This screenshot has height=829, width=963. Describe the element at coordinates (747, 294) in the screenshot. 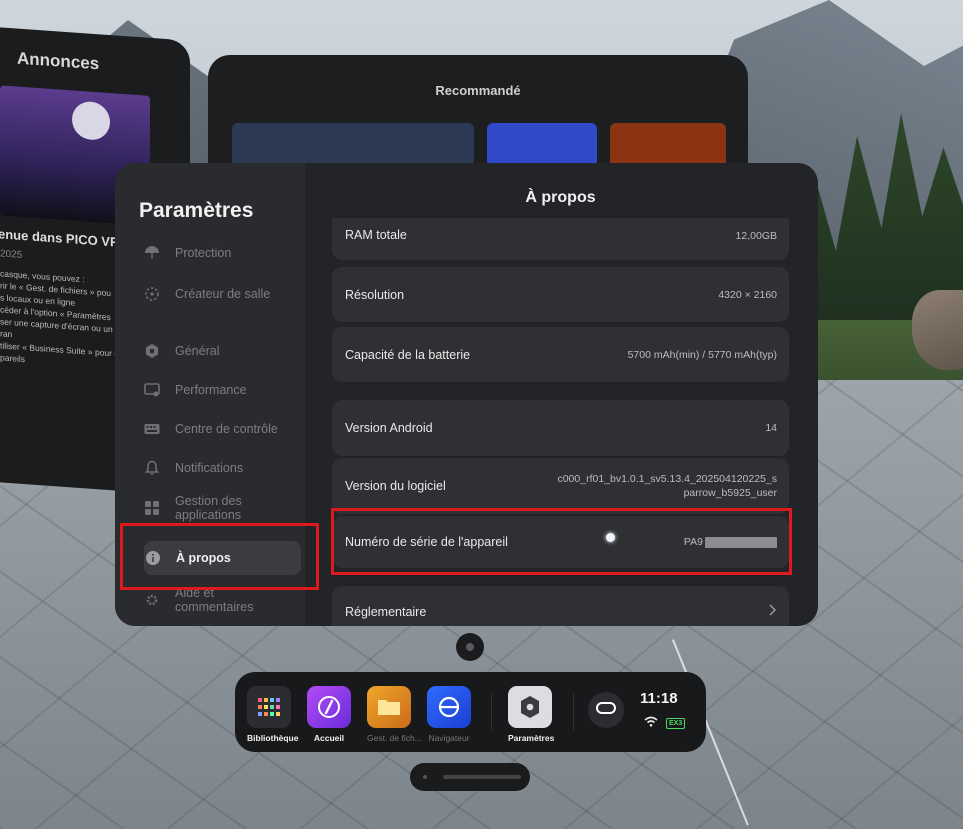

I see `info-row-value: 4320 × 2160` at that location.